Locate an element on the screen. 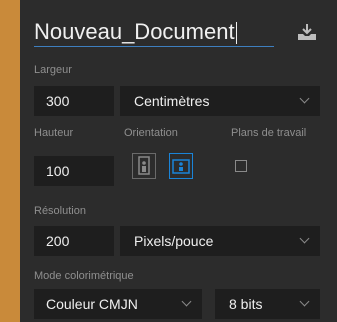  document-name-text: Nouveau_Document is located at coordinates (134, 31).